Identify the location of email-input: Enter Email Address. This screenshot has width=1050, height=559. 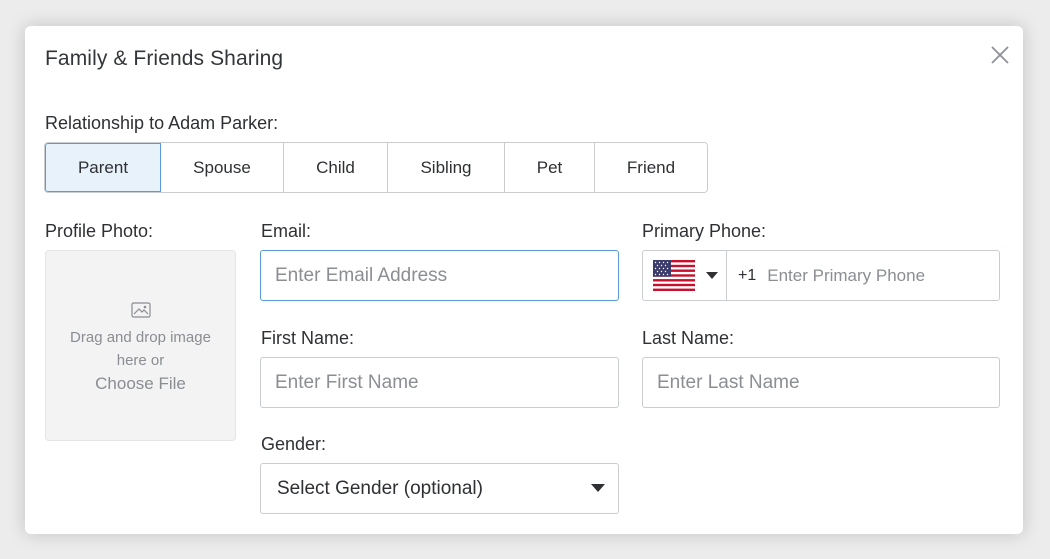
(439, 275).